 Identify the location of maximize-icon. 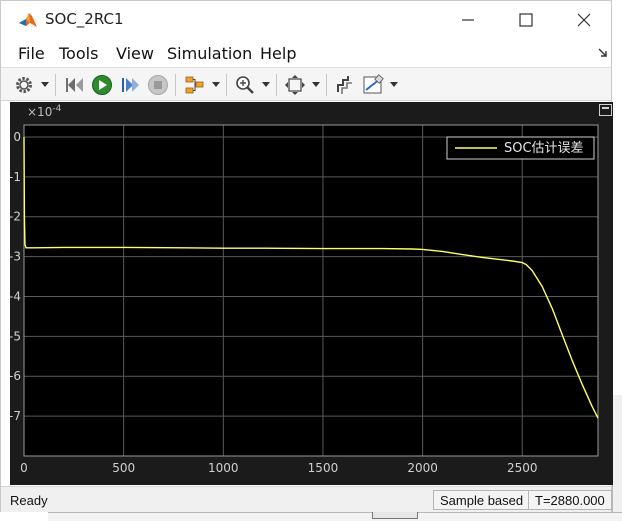
(526, 20).